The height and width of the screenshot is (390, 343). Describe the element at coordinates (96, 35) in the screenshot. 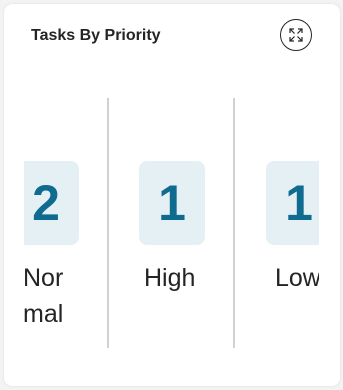

I see `card-title: Tasks By Priority` at that location.